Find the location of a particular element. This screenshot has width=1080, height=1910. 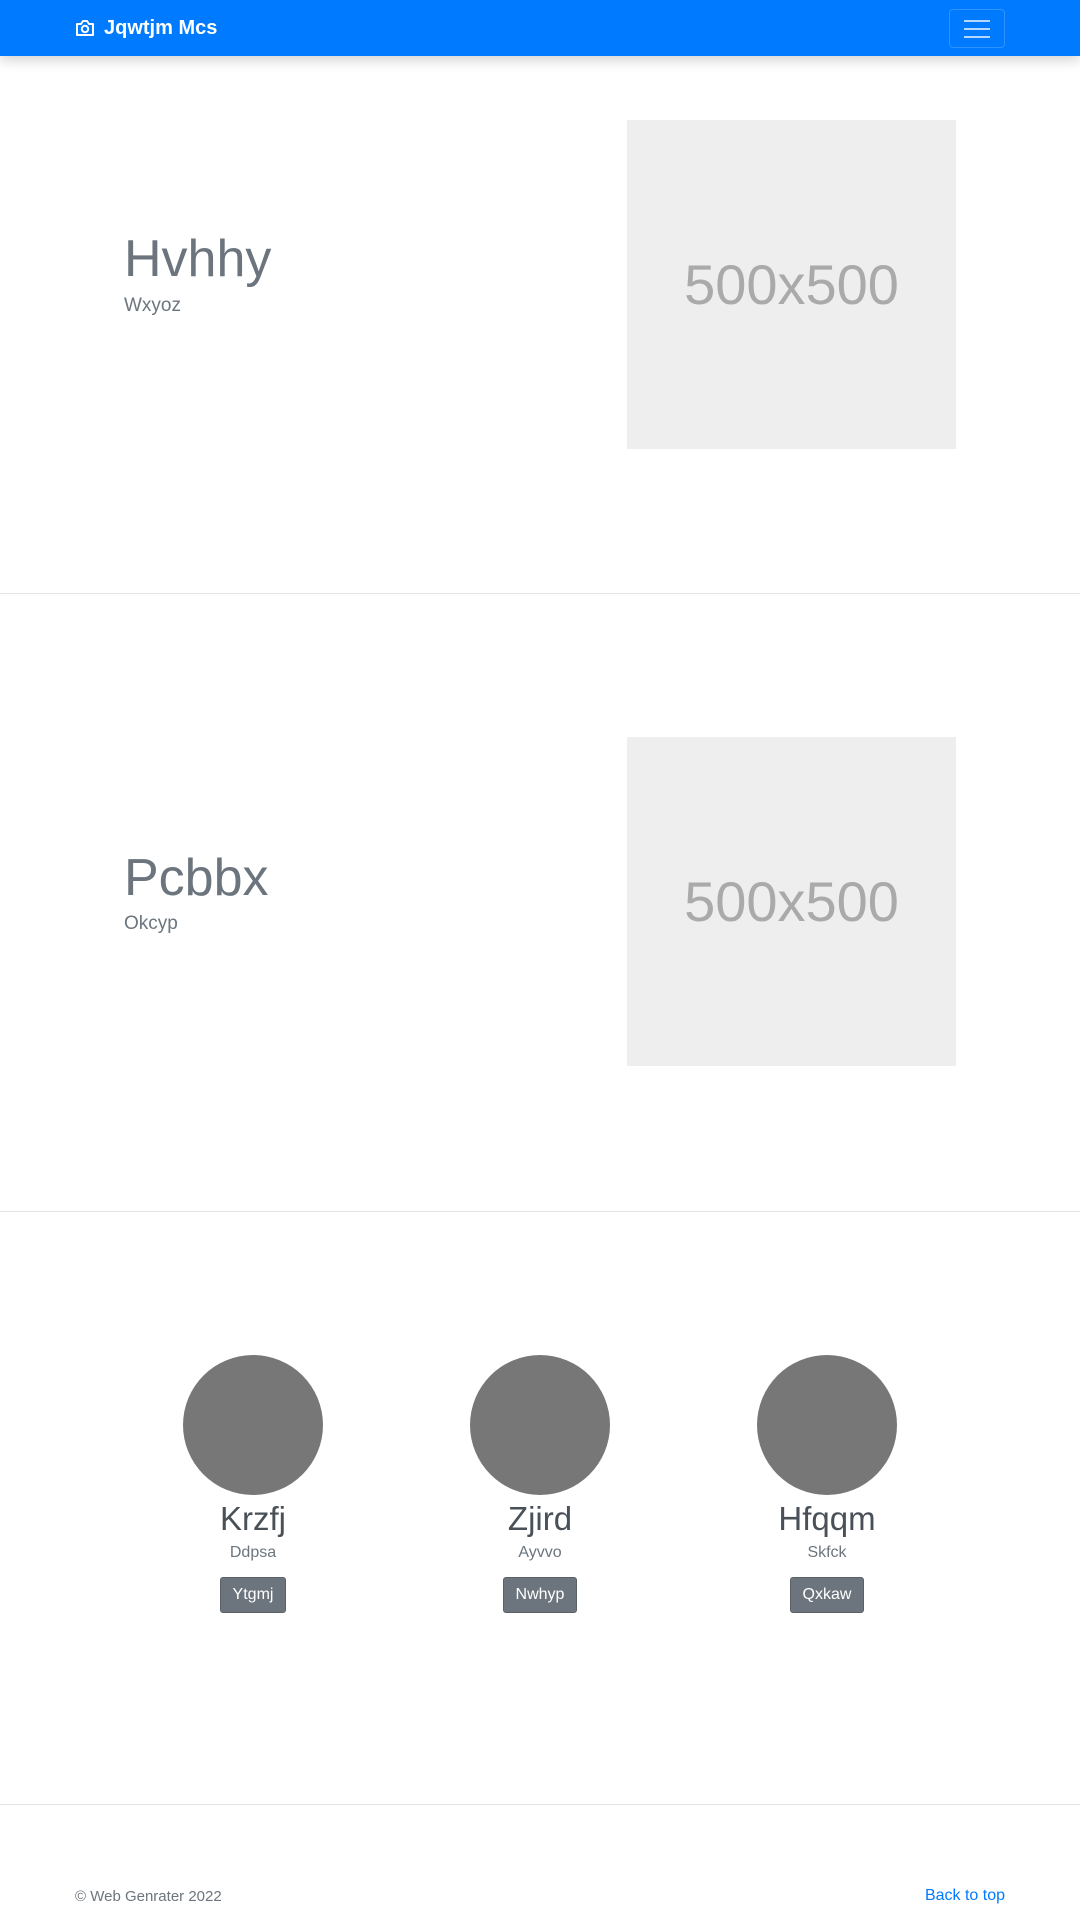

member-name: Hfqqm is located at coordinates (827, 1518).